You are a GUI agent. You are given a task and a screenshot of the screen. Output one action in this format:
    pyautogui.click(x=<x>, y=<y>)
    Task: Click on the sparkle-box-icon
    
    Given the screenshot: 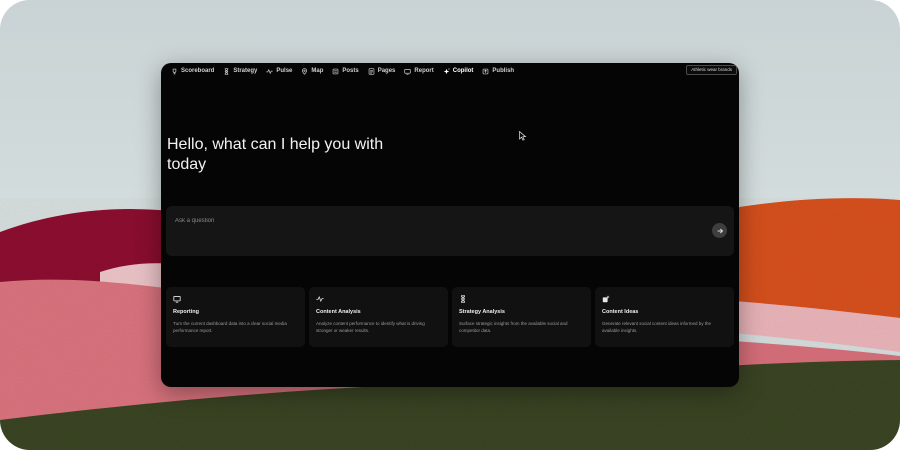 What is the action you would take?
    pyautogui.click(x=606, y=299)
    